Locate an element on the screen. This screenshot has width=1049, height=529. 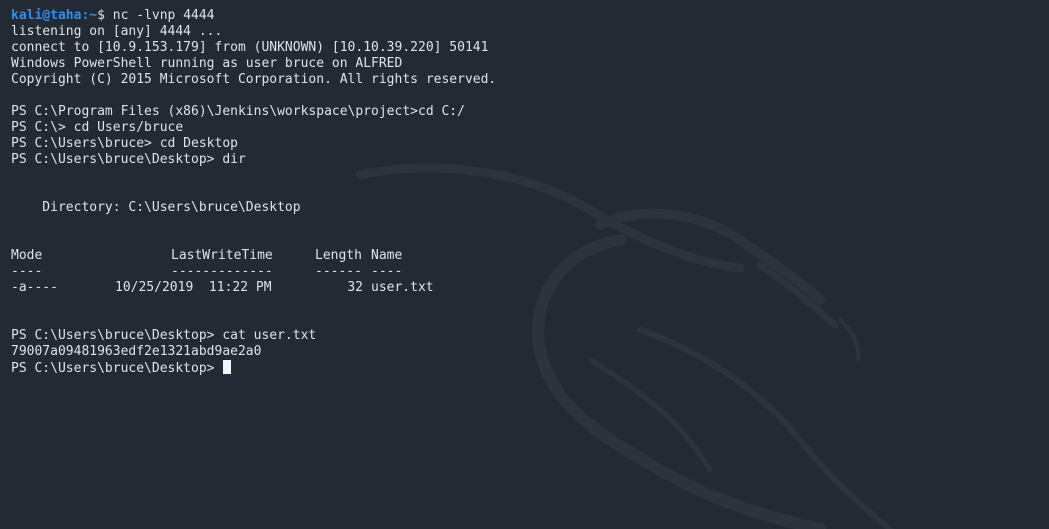
prompt-path: :~ is located at coordinates (89, 15).